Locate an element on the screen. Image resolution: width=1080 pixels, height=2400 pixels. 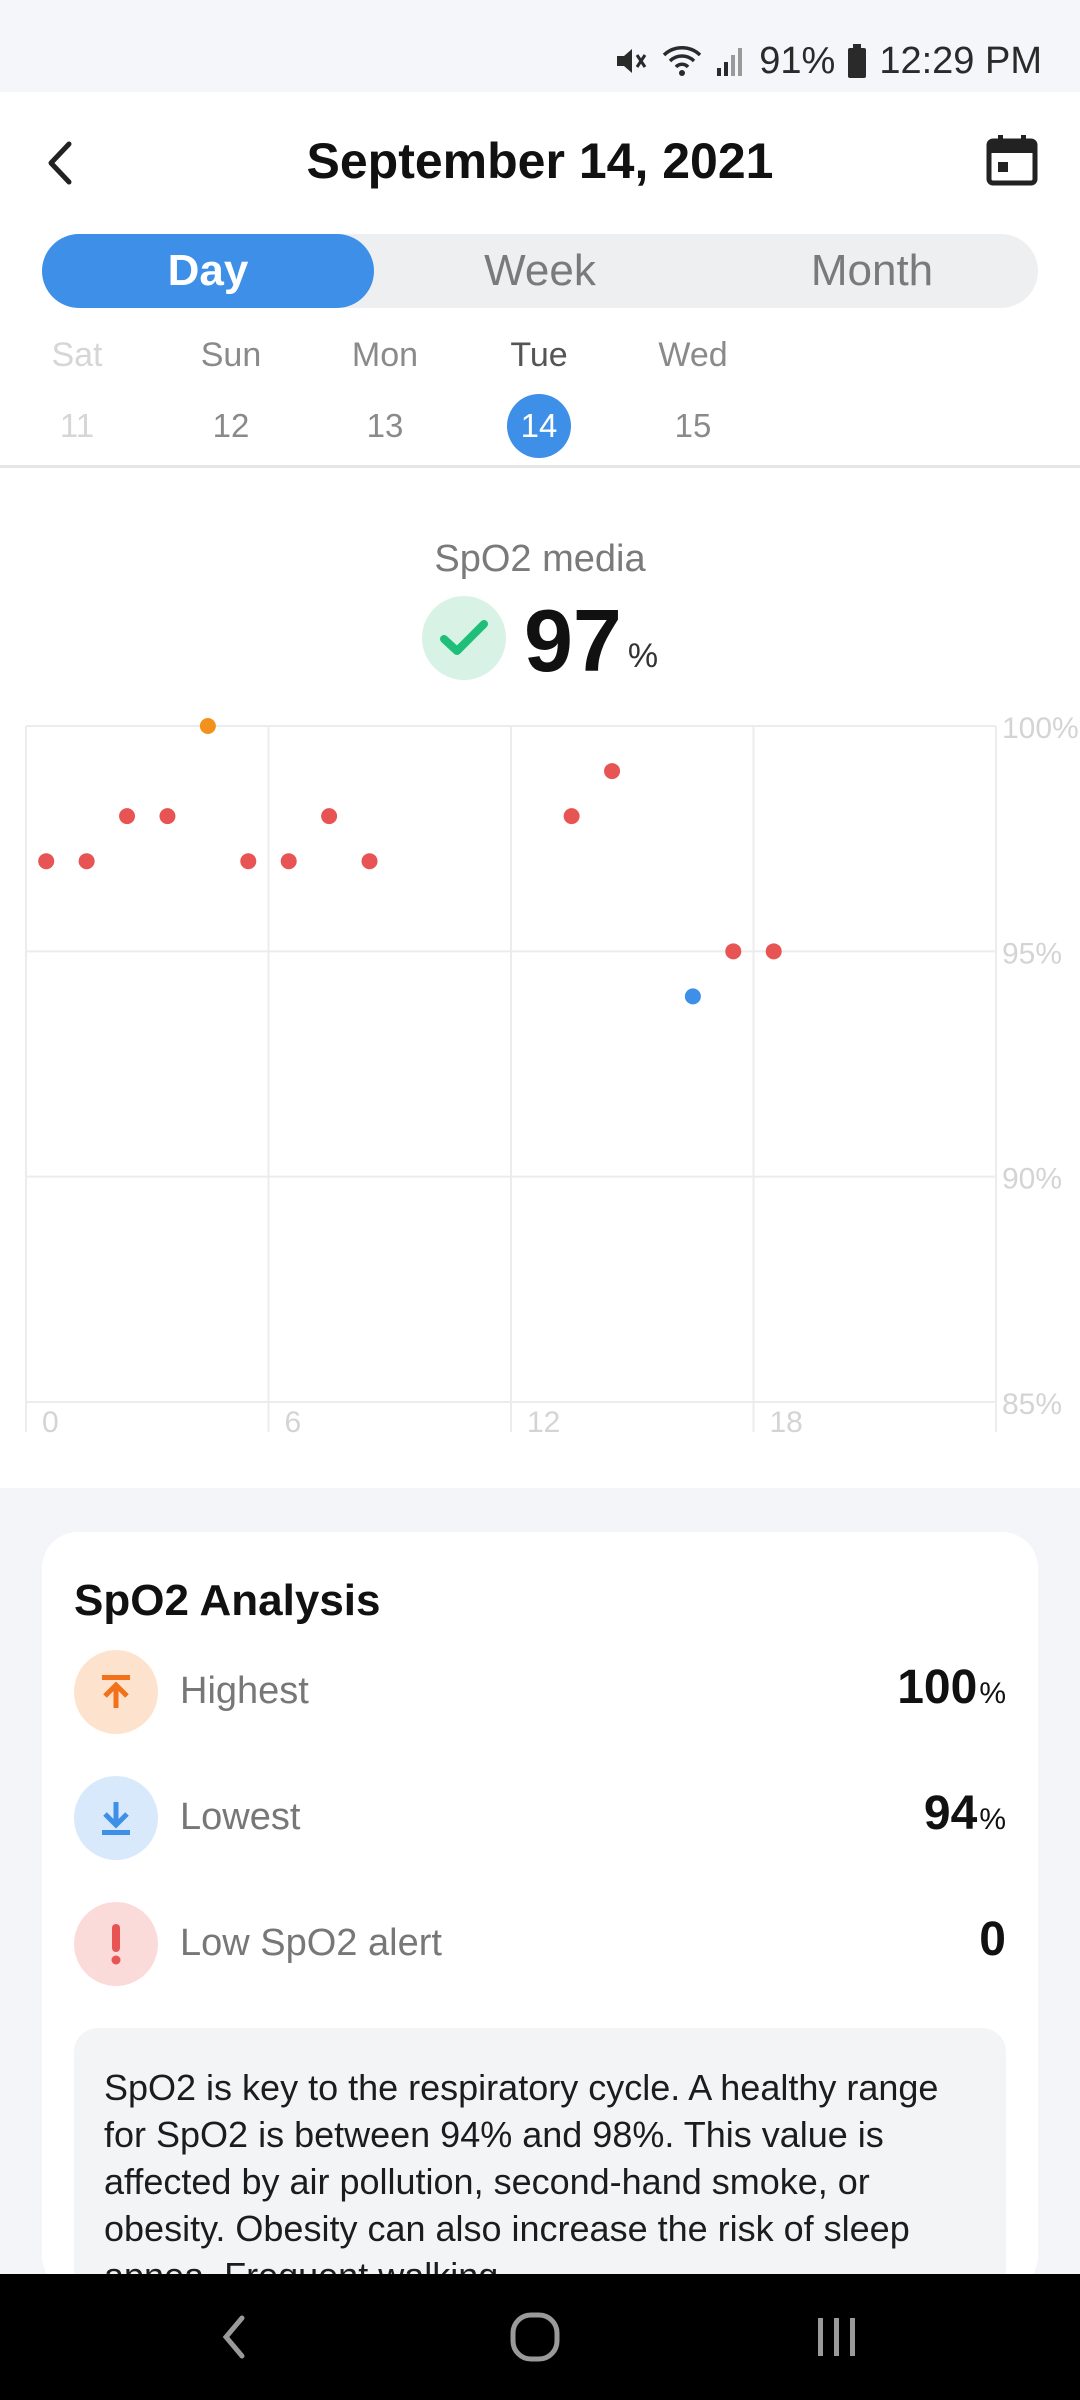
x-tick-label: 18 is located at coordinates (786, 1422).